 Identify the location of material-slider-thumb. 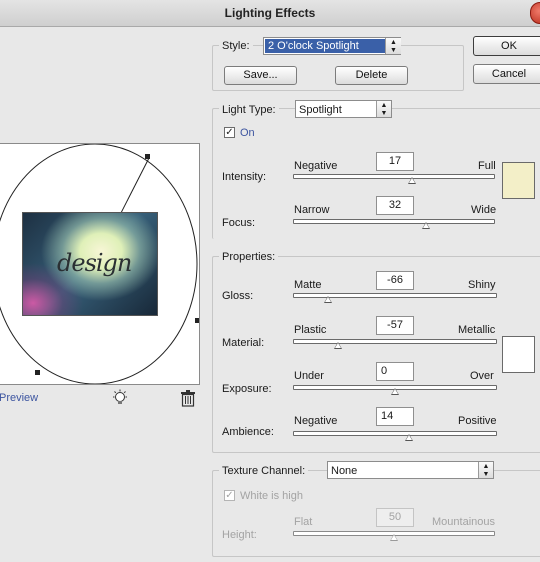
(338, 345).